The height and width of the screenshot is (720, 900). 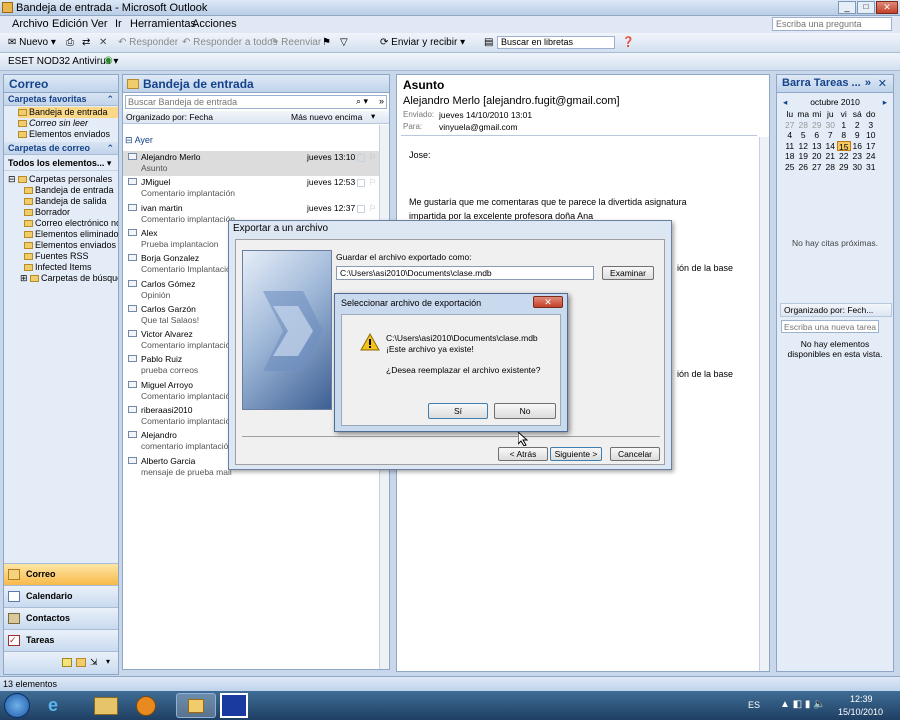 I want to click on send-receive-button: ⟳ Enviar y recibir ▾, so click(x=422, y=42).